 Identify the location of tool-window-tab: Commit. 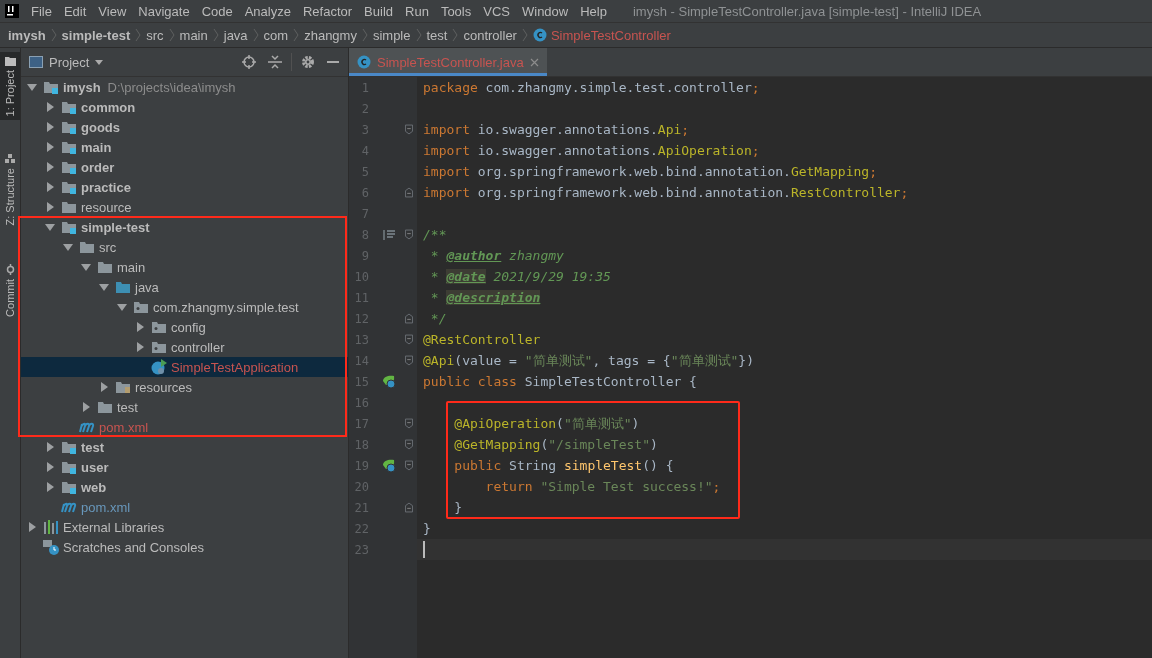
(10, 290).